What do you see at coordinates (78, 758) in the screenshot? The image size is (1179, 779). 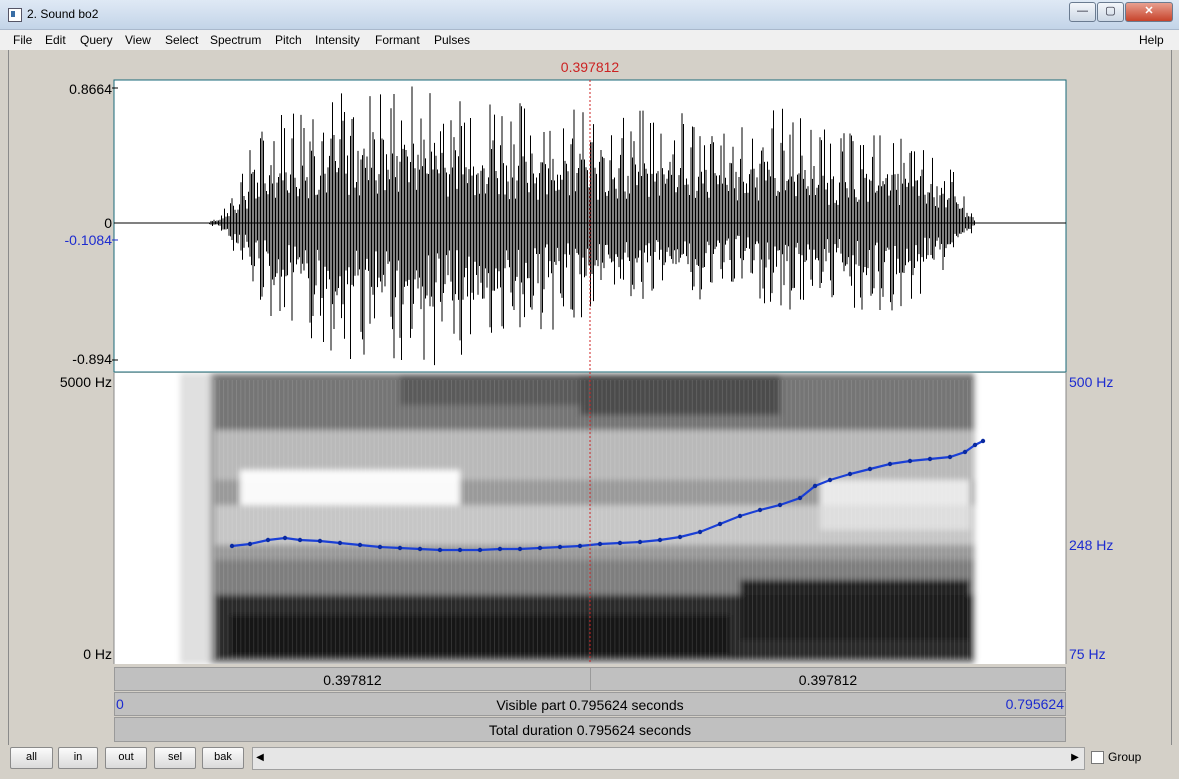 I see `zoom-in-button: in` at bounding box center [78, 758].